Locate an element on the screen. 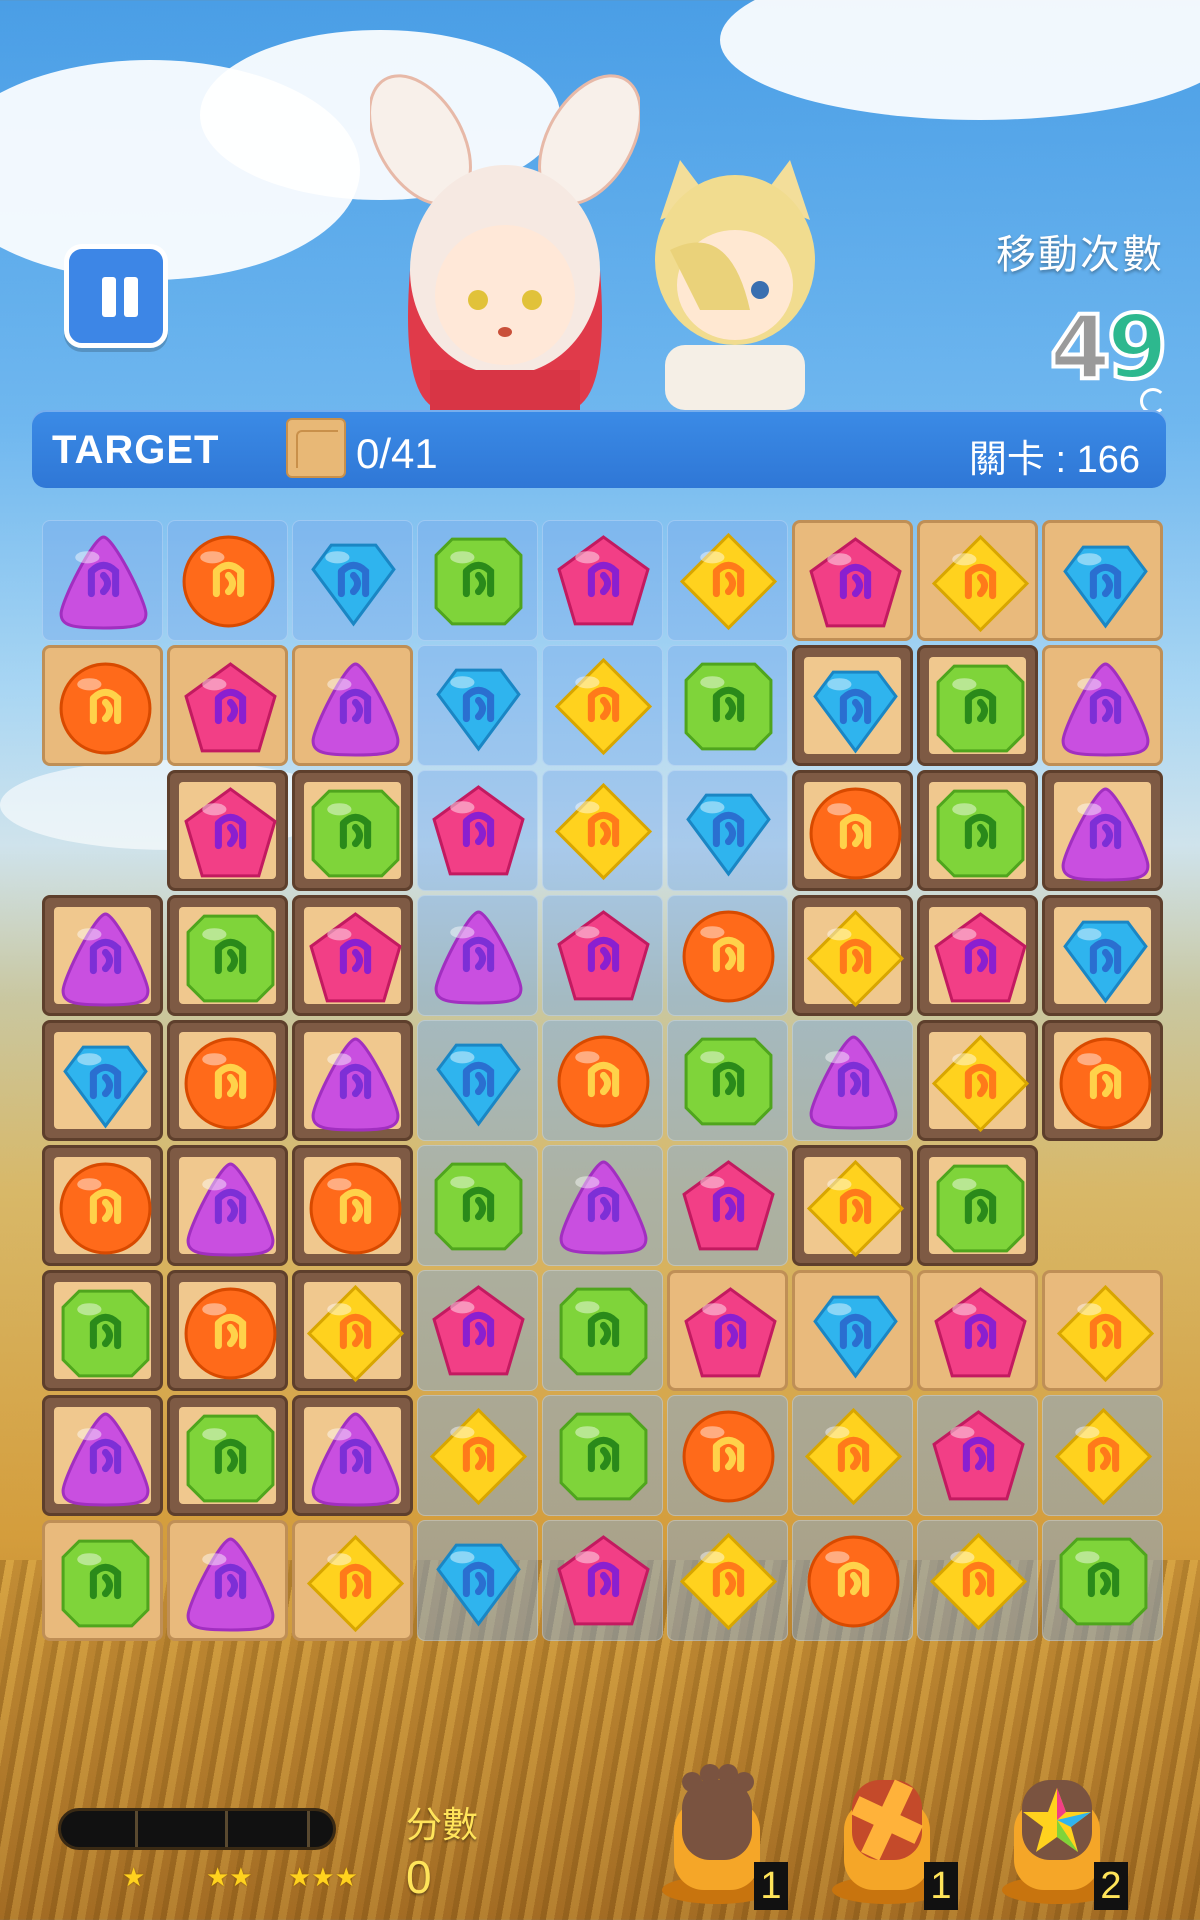  rainbow-booster-button: 2 is located at coordinates (1060, 1835).